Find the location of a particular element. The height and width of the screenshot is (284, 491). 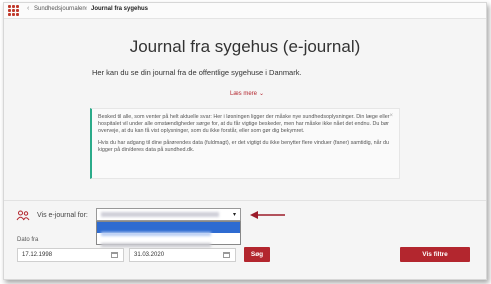

date-to-input: 31.03.2020 is located at coordinates (182, 255).